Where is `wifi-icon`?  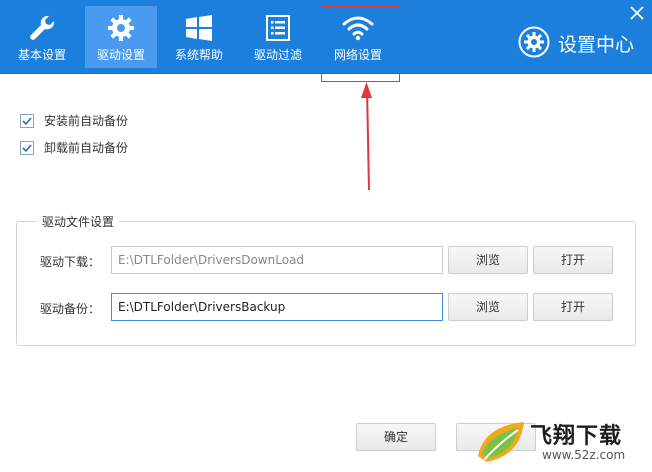
wifi-icon is located at coordinates (358, 28).